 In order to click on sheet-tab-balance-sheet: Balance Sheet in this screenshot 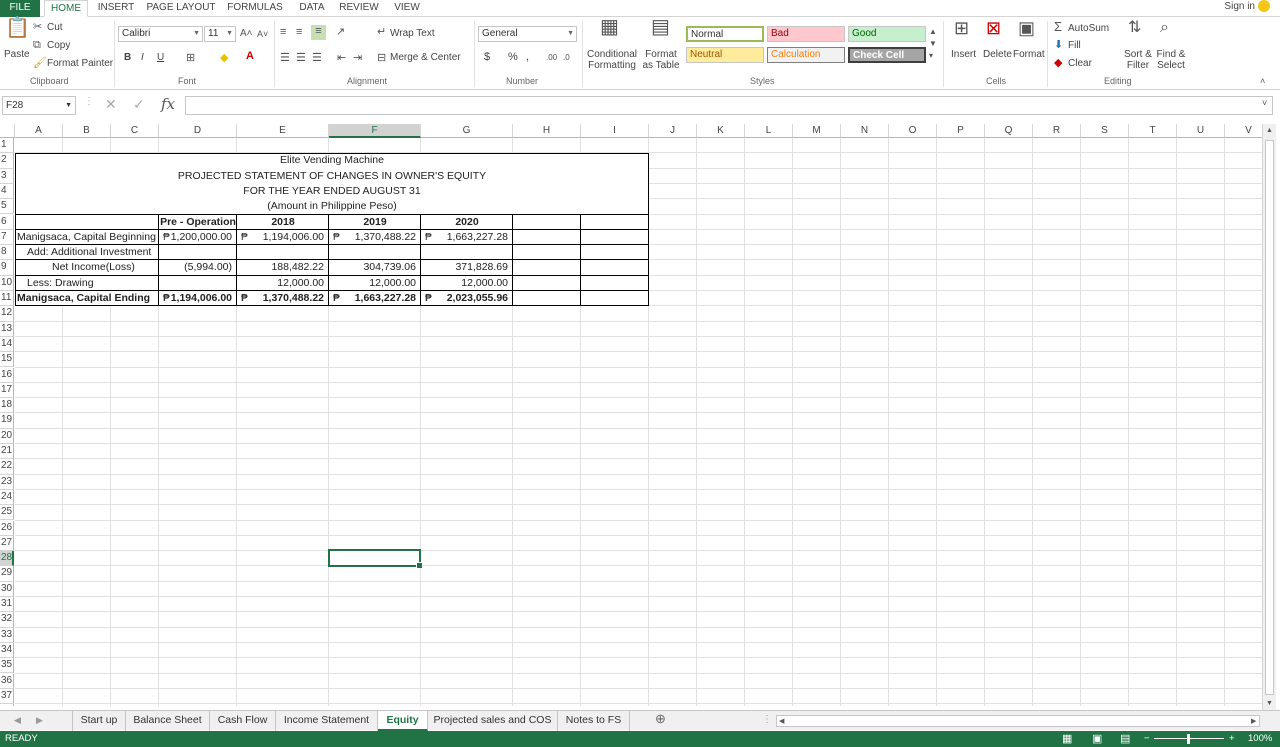, I will do `click(168, 721)`.